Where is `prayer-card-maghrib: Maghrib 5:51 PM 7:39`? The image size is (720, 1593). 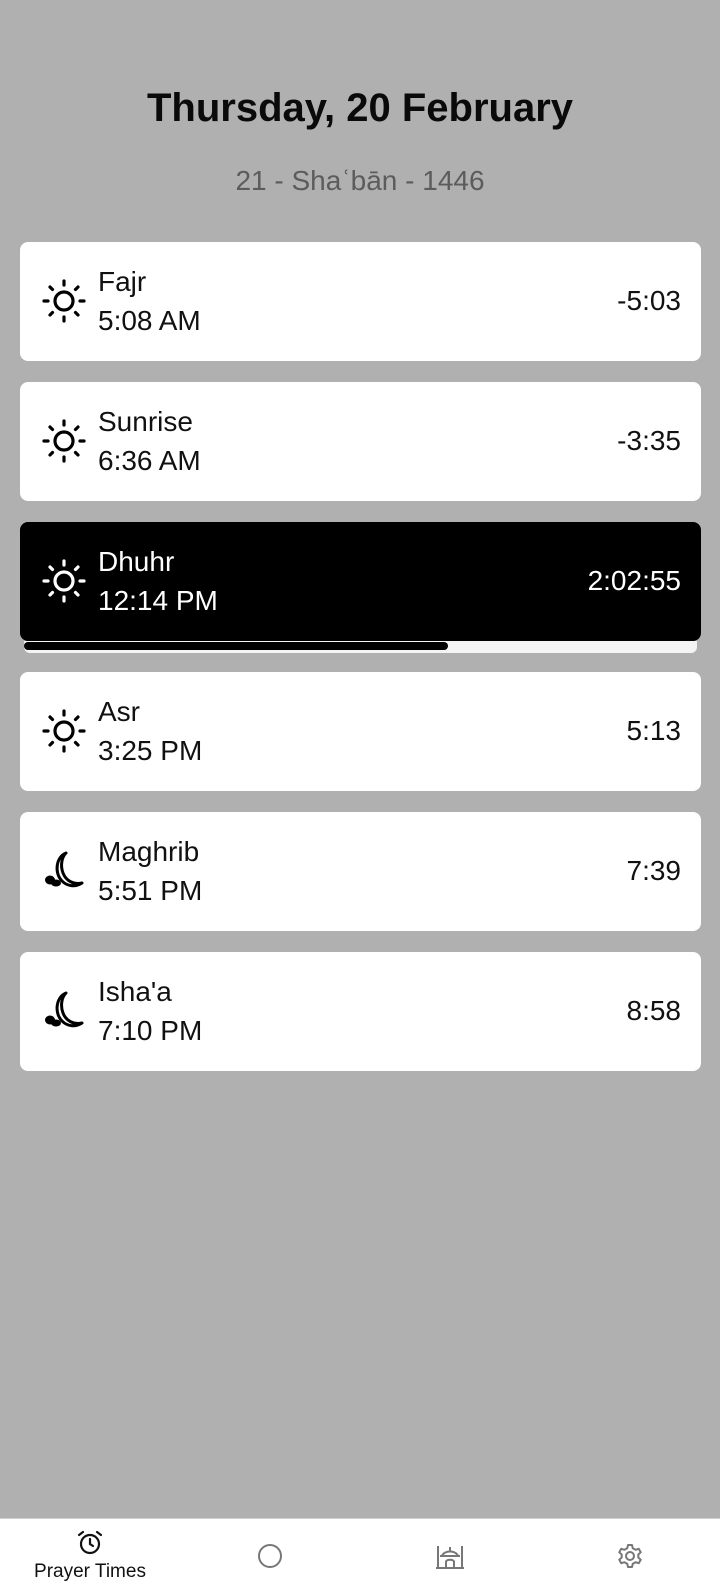 prayer-card-maghrib: Maghrib 5:51 PM 7:39 is located at coordinates (360, 871).